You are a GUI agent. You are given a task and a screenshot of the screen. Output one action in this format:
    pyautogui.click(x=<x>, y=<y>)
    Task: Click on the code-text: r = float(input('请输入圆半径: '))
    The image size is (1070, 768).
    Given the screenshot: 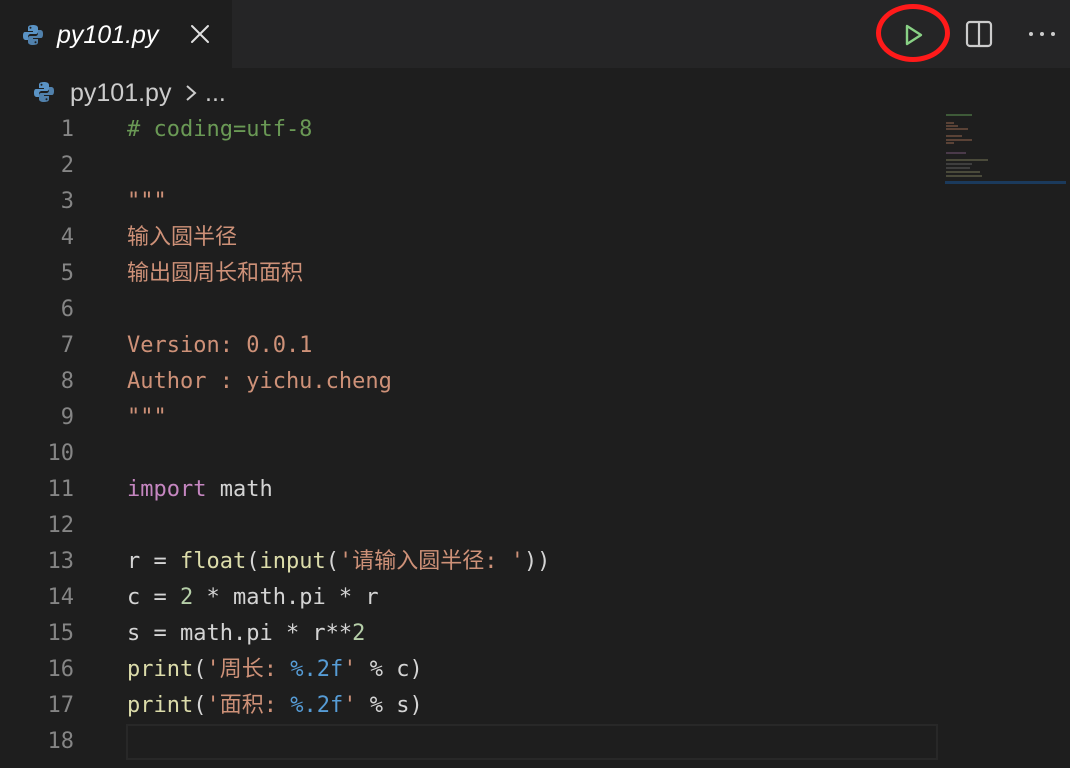 What is the action you would take?
    pyautogui.click(x=338, y=562)
    